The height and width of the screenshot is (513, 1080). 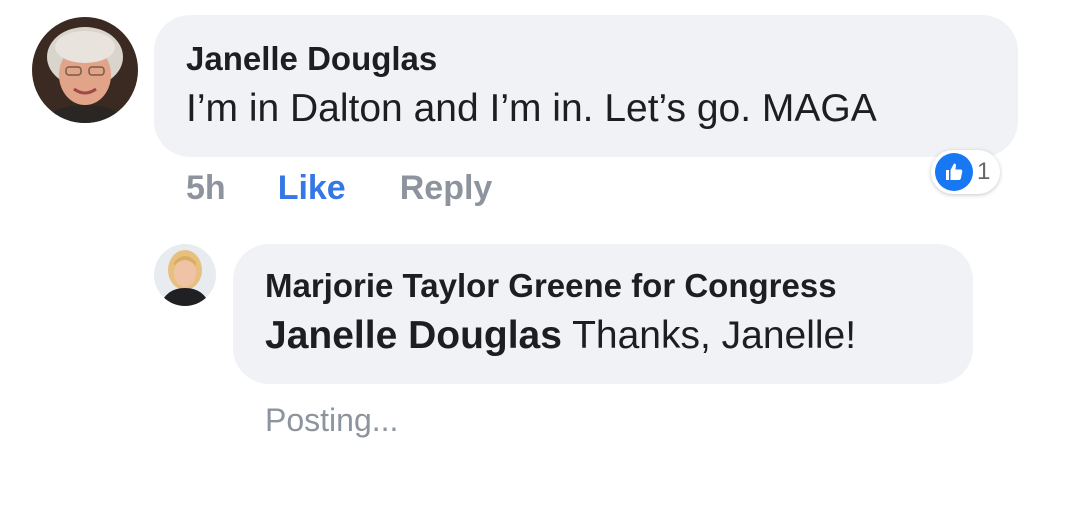 What do you see at coordinates (603, 286) in the screenshot?
I see `reply-author: Marjorie Taylor Greene for Congress` at bounding box center [603, 286].